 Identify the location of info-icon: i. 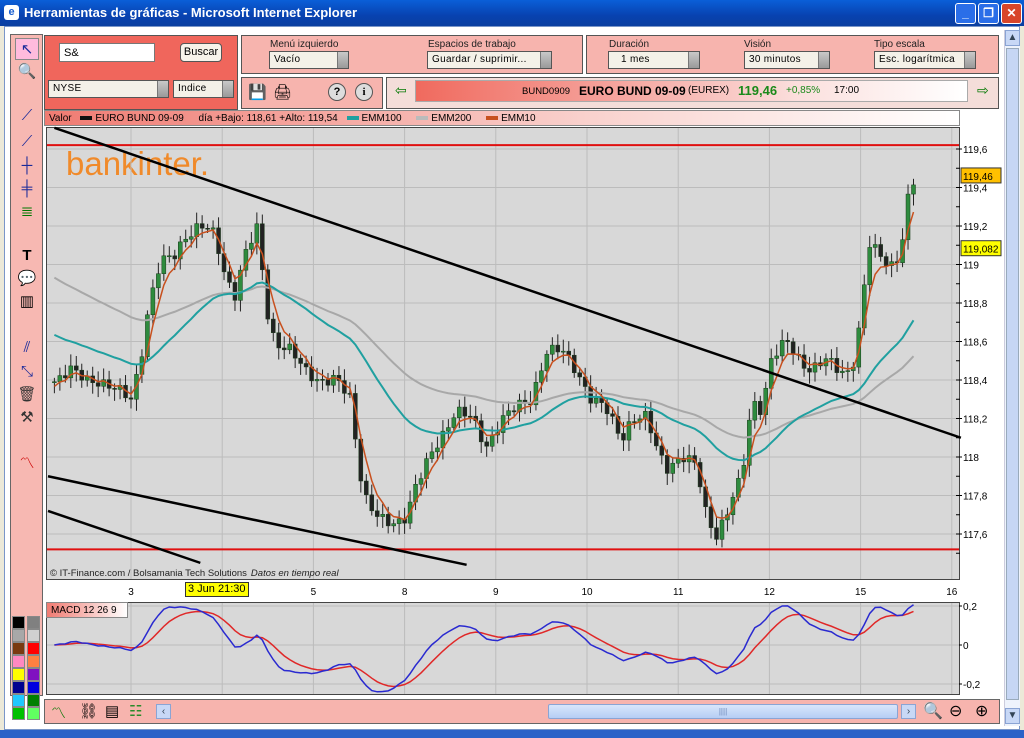
(364, 92).